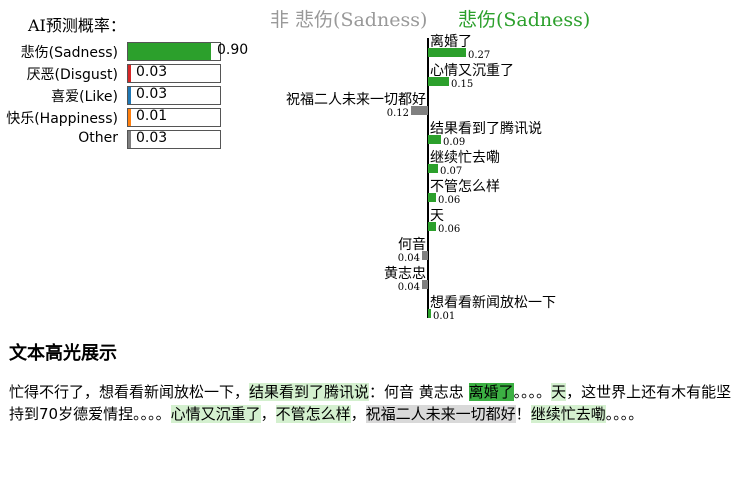  I want to click on probability-label: 悲伤(Sadness), so click(69, 53).